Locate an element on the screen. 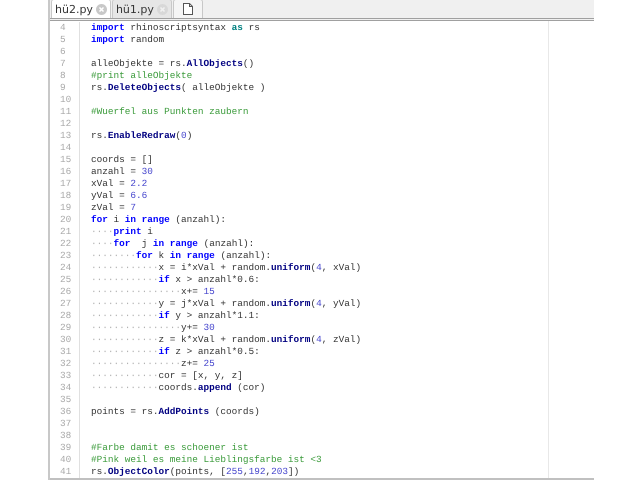 The width and height of the screenshot is (640, 480). code-line: coords = [] is located at coordinates (122, 160).